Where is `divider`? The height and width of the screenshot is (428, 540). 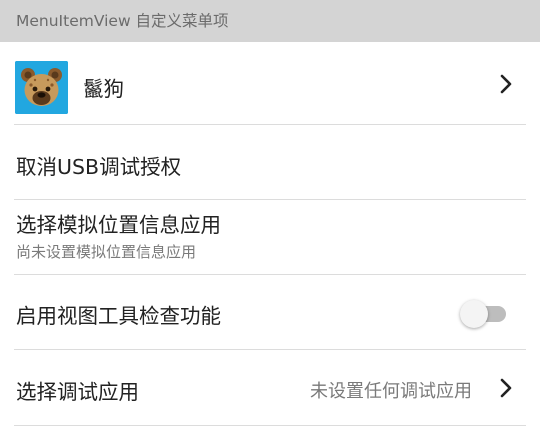 divider is located at coordinates (270, 425).